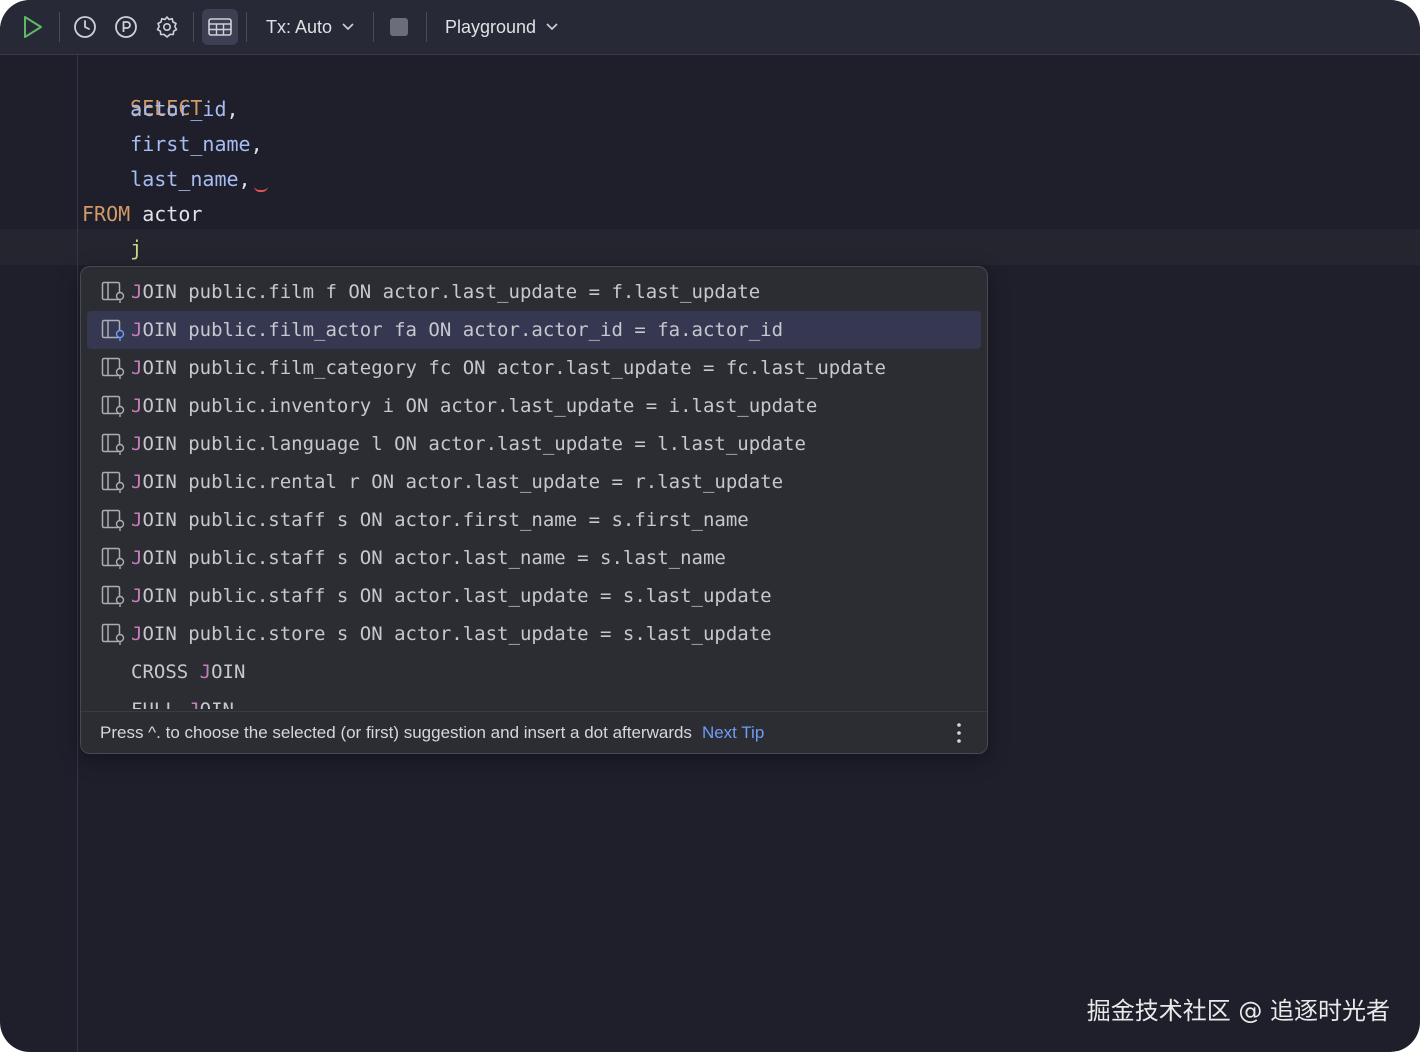  Describe the element at coordinates (491, 26) in the screenshot. I see `console-label: Playground` at that location.